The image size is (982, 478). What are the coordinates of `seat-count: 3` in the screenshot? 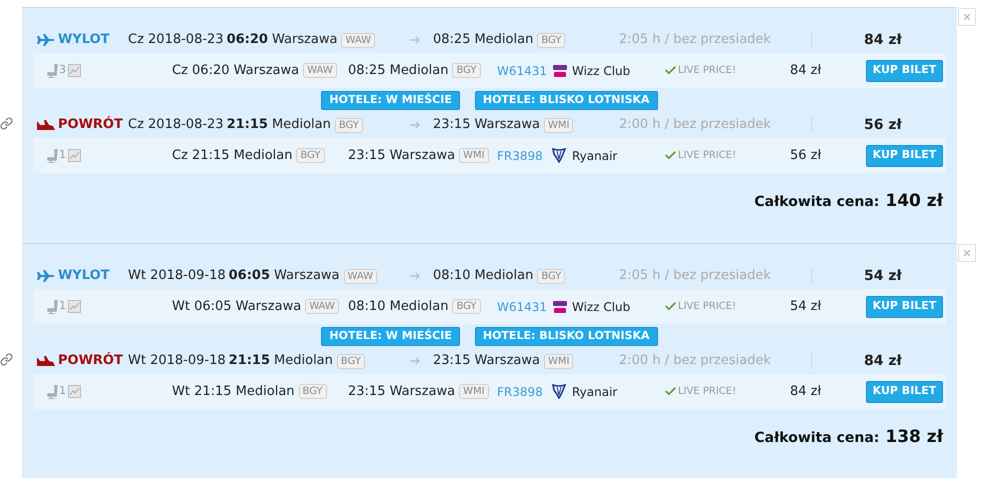 It's located at (62, 70).